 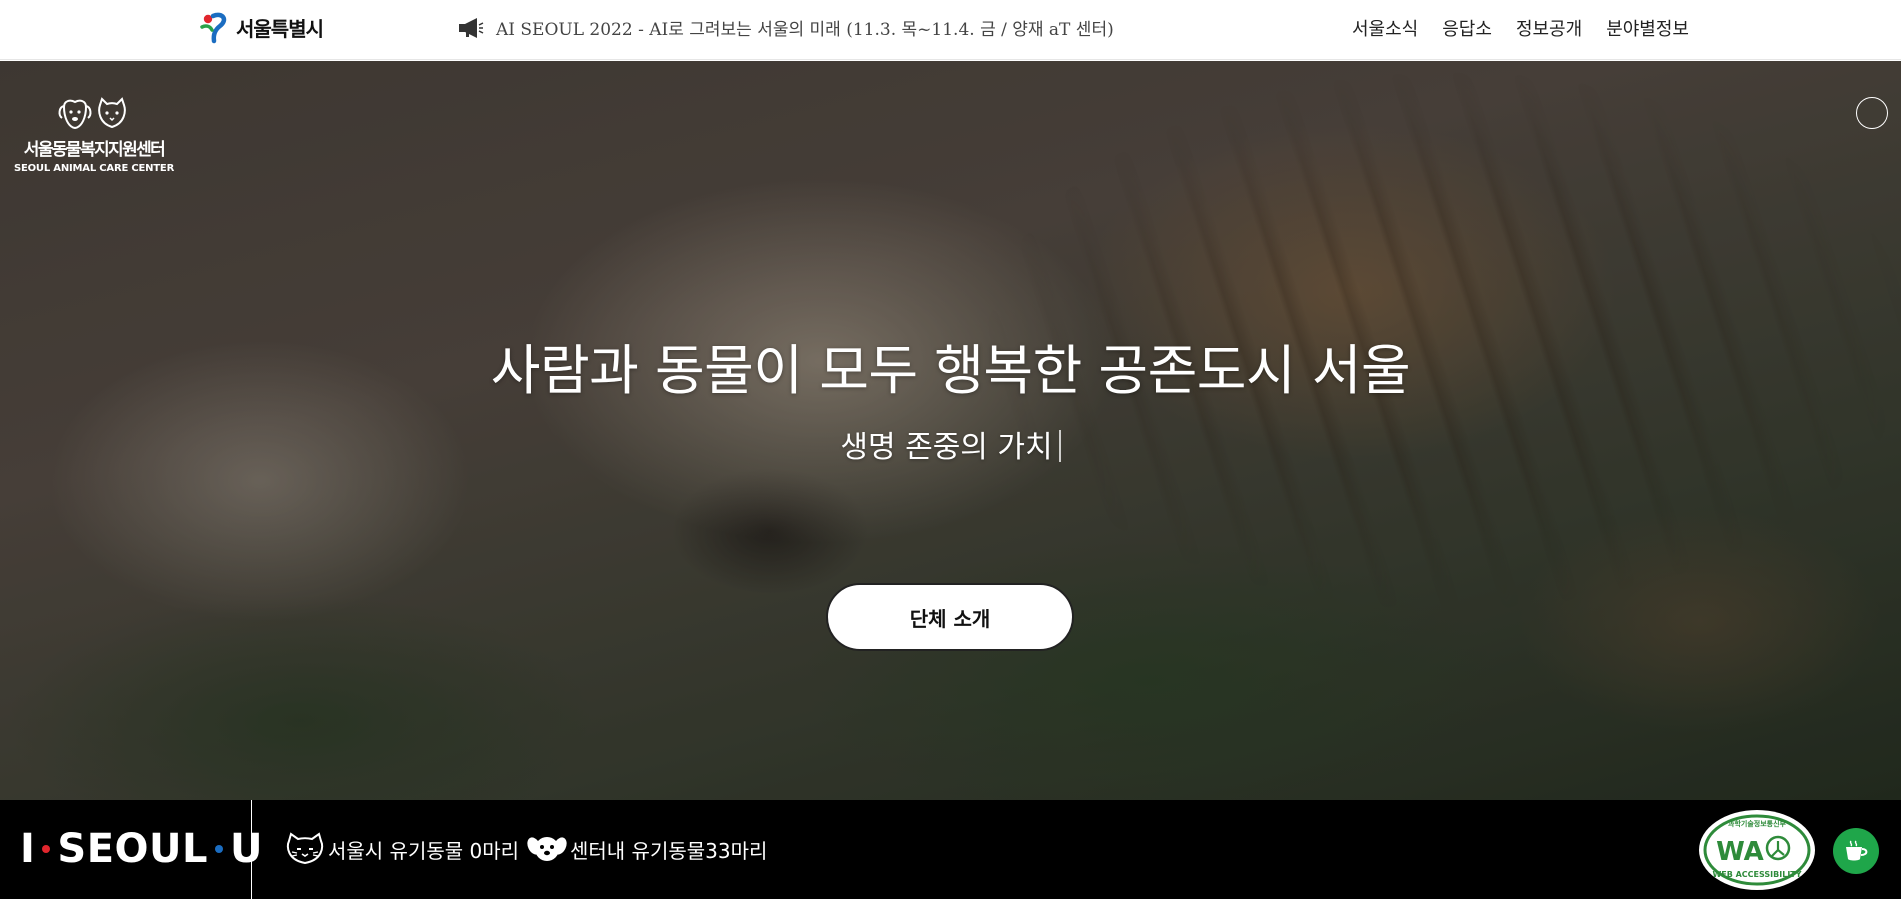 What do you see at coordinates (219, 849) in the screenshot?
I see `brand-blue-dot` at bounding box center [219, 849].